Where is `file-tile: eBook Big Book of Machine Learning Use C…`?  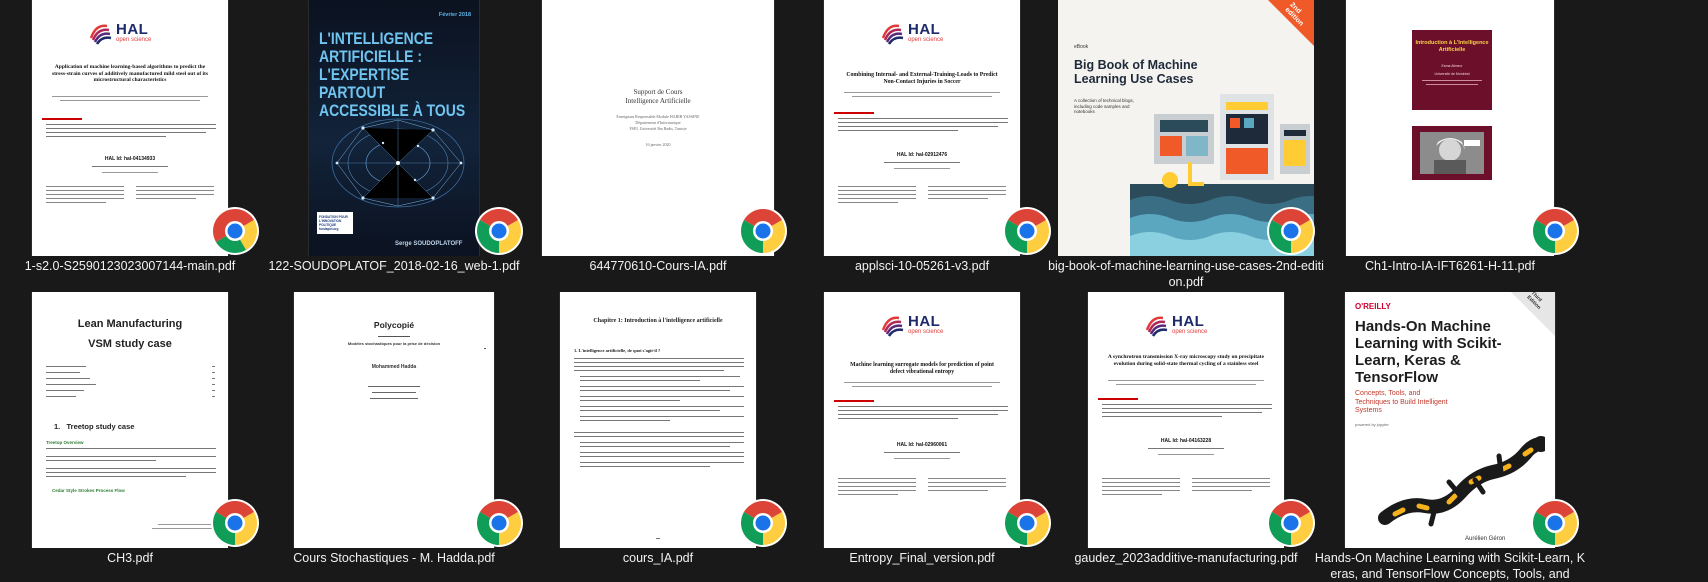 file-tile: eBook Big Book of Machine Learning Use C… is located at coordinates (1186, 145).